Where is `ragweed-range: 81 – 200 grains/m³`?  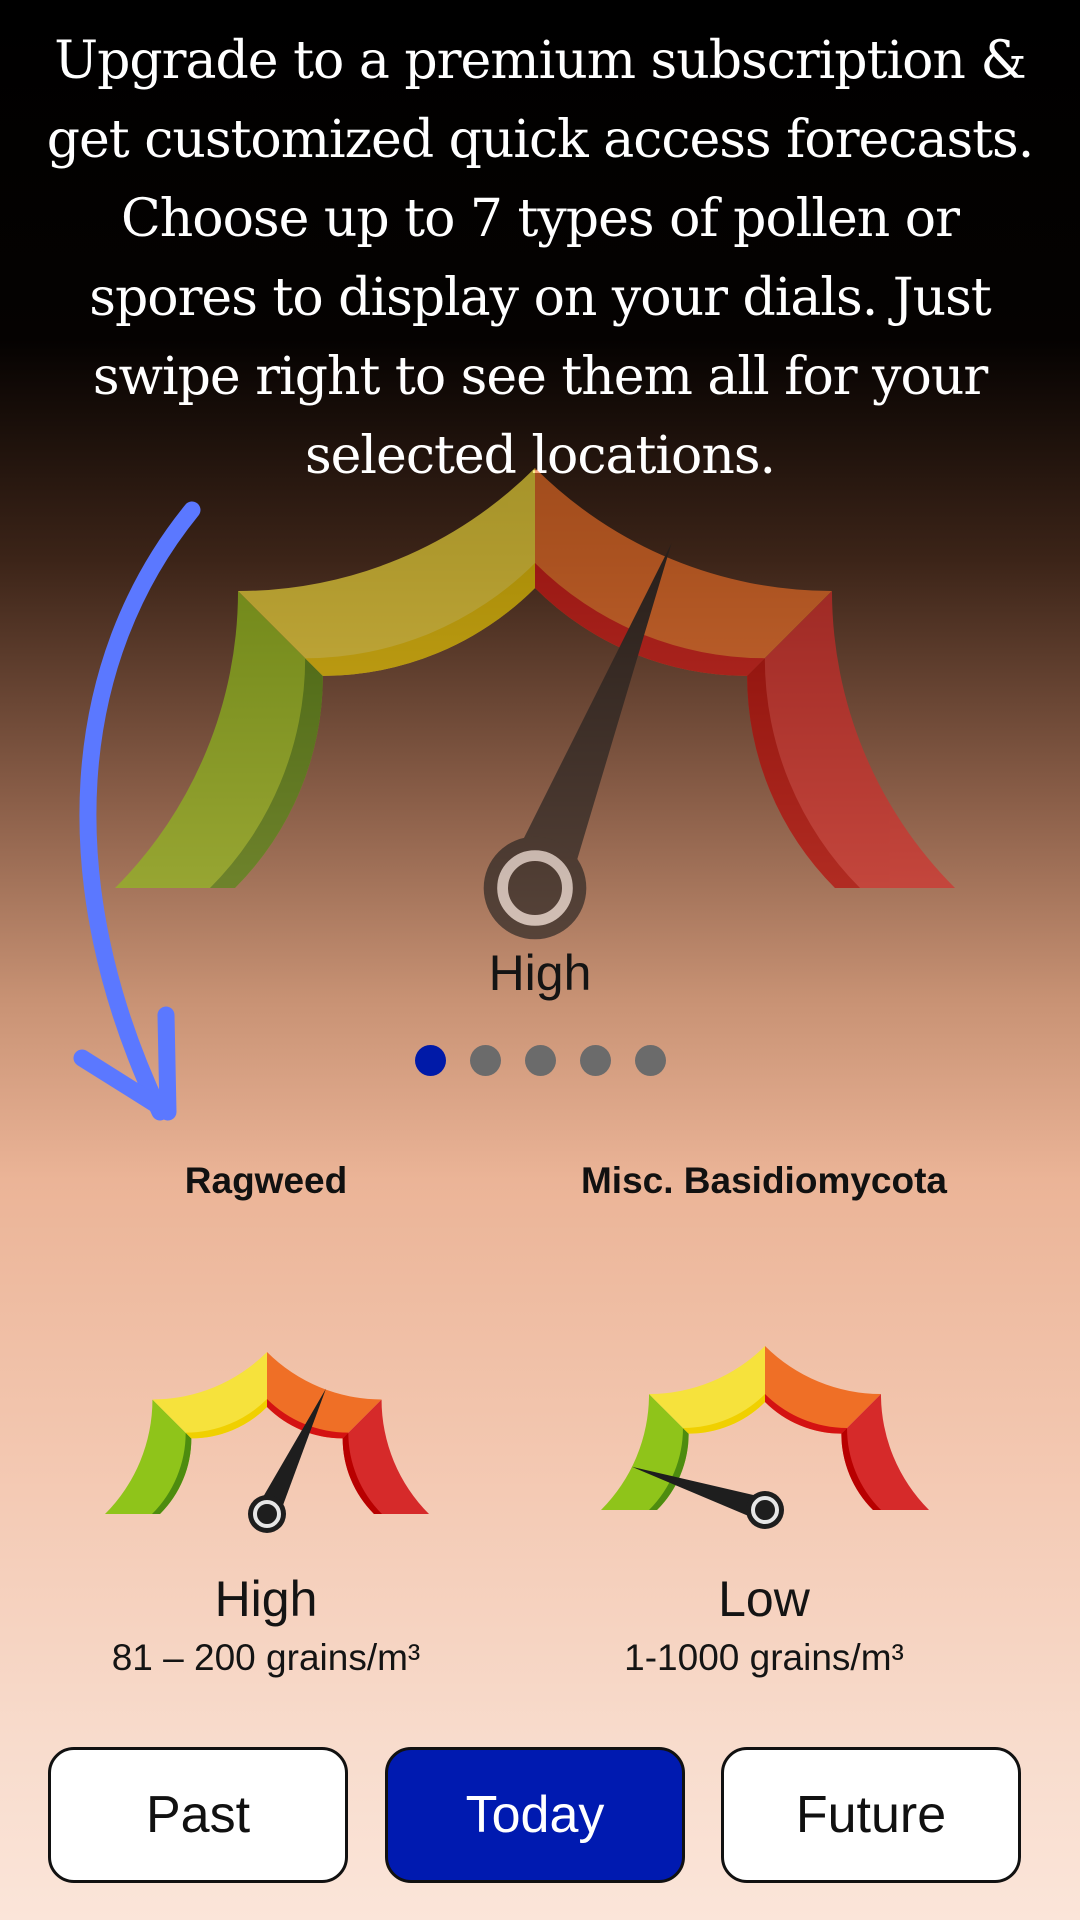 ragweed-range: 81 – 200 grains/m³ is located at coordinates (266, 1657).